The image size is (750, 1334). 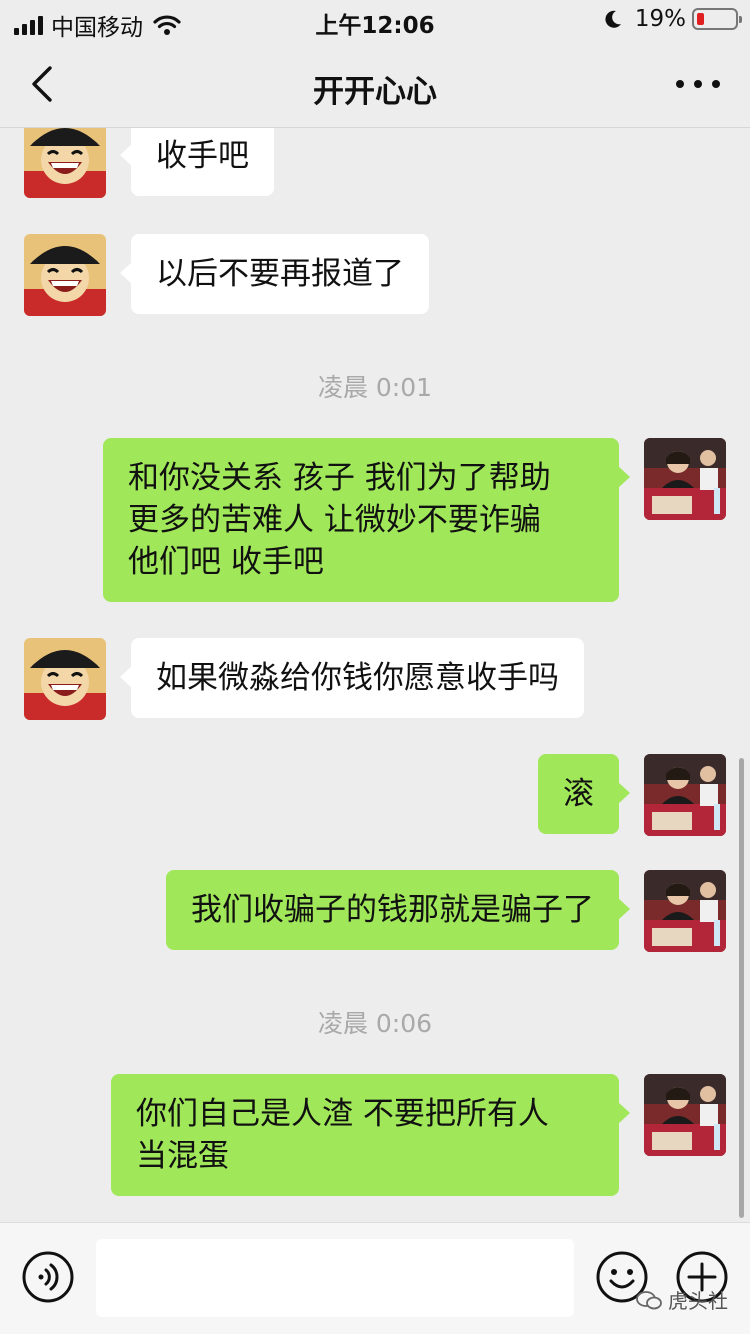 What do you see at coordinates (28, 25) in the screenshot?
I see `signal-icon` at bounding box center [28, 25].